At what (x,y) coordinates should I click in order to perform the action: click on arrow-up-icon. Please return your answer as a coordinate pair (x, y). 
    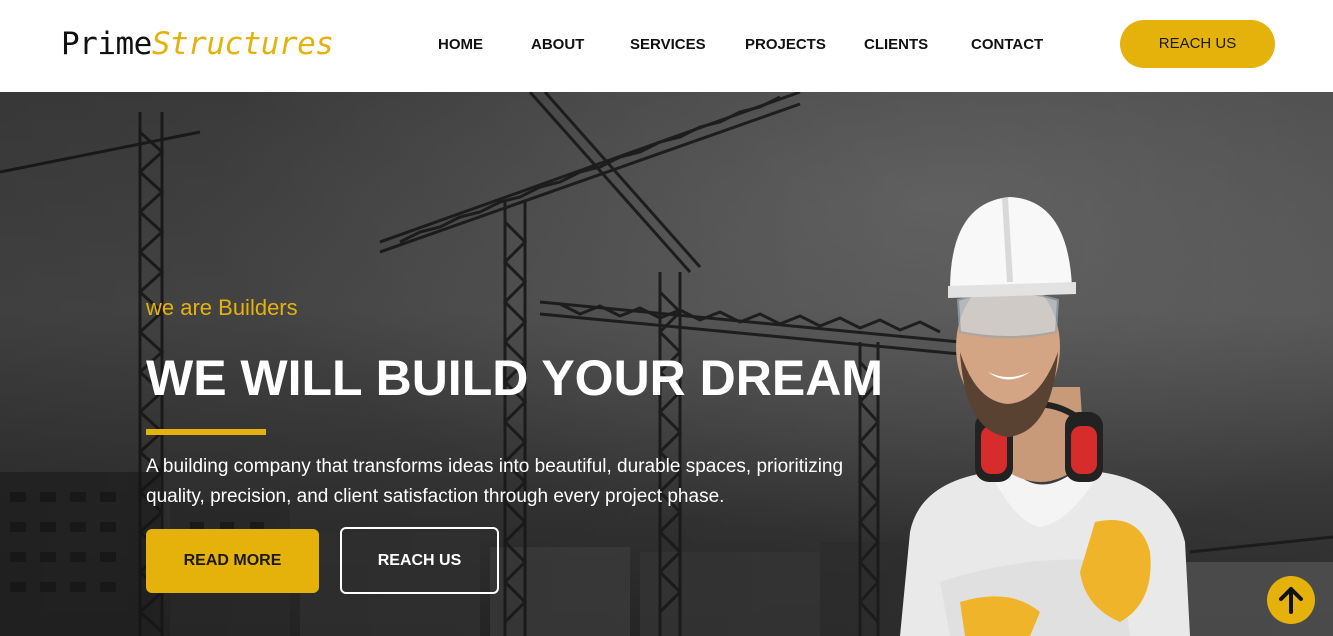
    Looking at the image, I should click on (1291, 600).